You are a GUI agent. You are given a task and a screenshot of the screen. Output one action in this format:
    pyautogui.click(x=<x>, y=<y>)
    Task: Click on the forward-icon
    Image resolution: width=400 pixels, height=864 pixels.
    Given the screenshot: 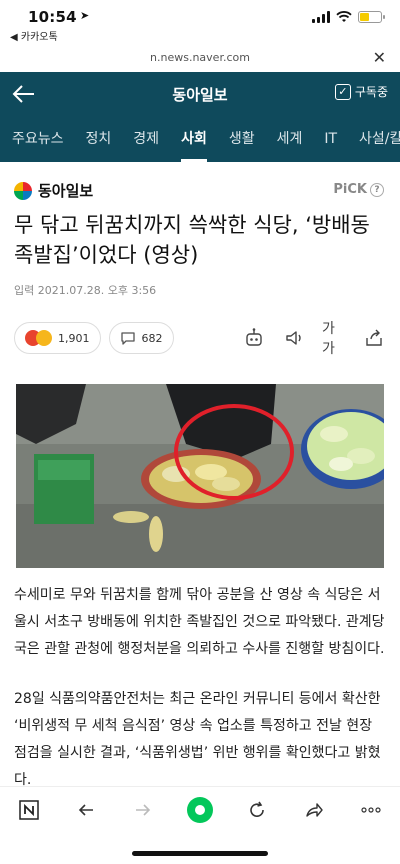 What is the action you would take?
    pyautogui.click(x=143, y=810)
    